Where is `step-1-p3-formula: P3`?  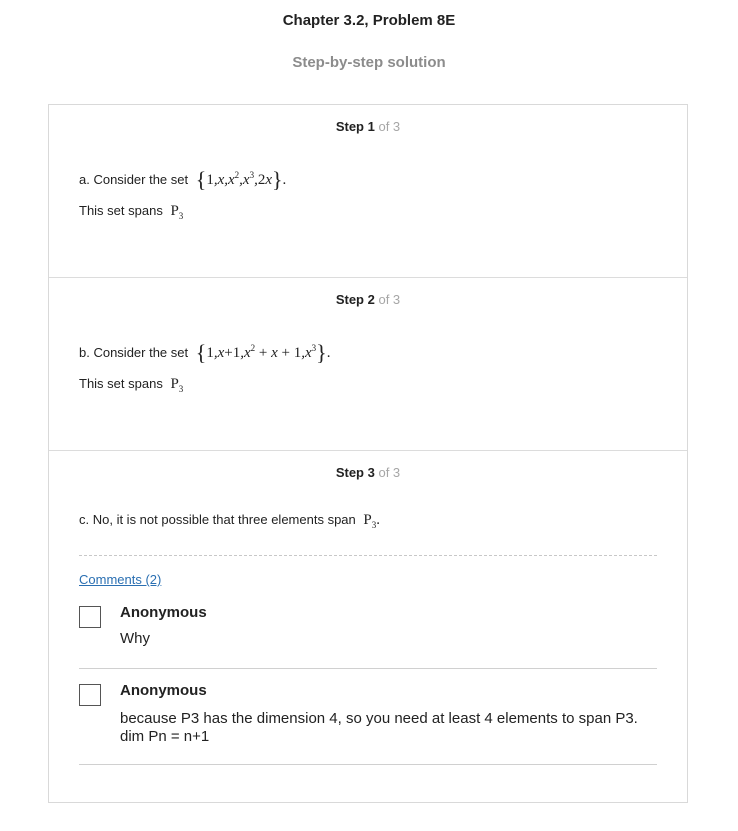 step-1-p3-formula: P3 is located at coordinates (177, 212).